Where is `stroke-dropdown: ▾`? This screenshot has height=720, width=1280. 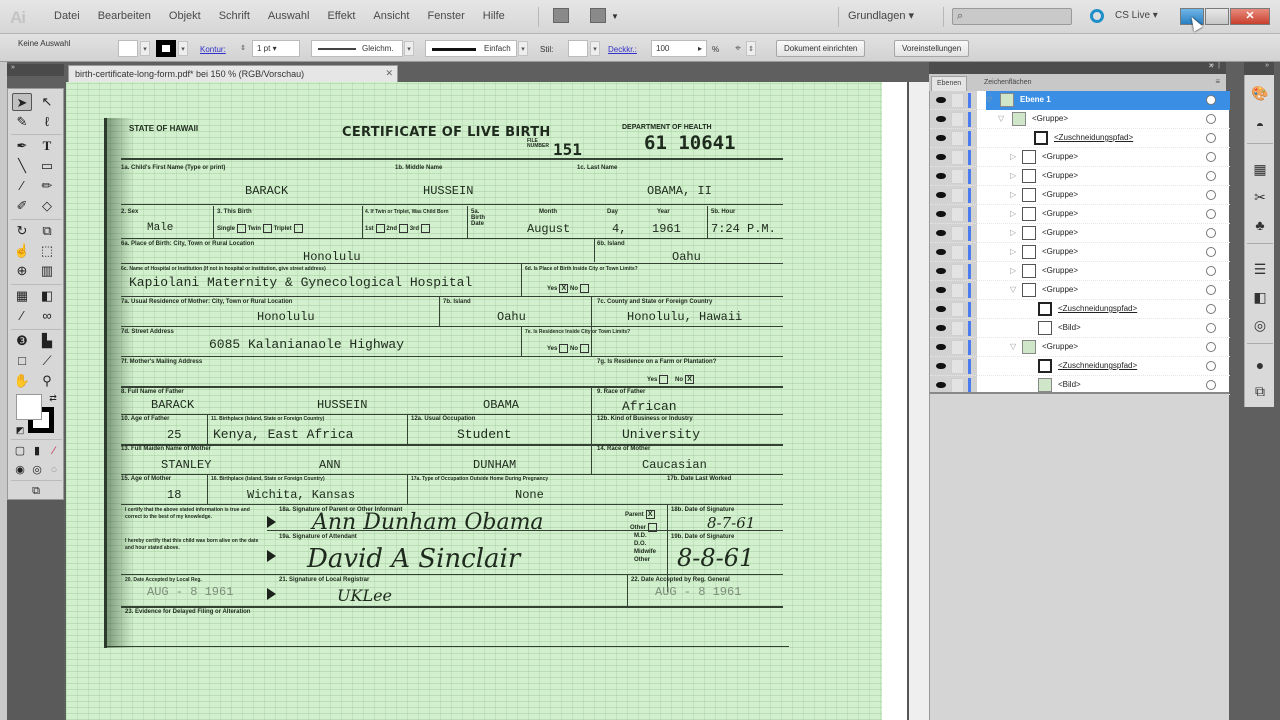 stroke-dropdown: ▾ is located at coordinates (183, 48).